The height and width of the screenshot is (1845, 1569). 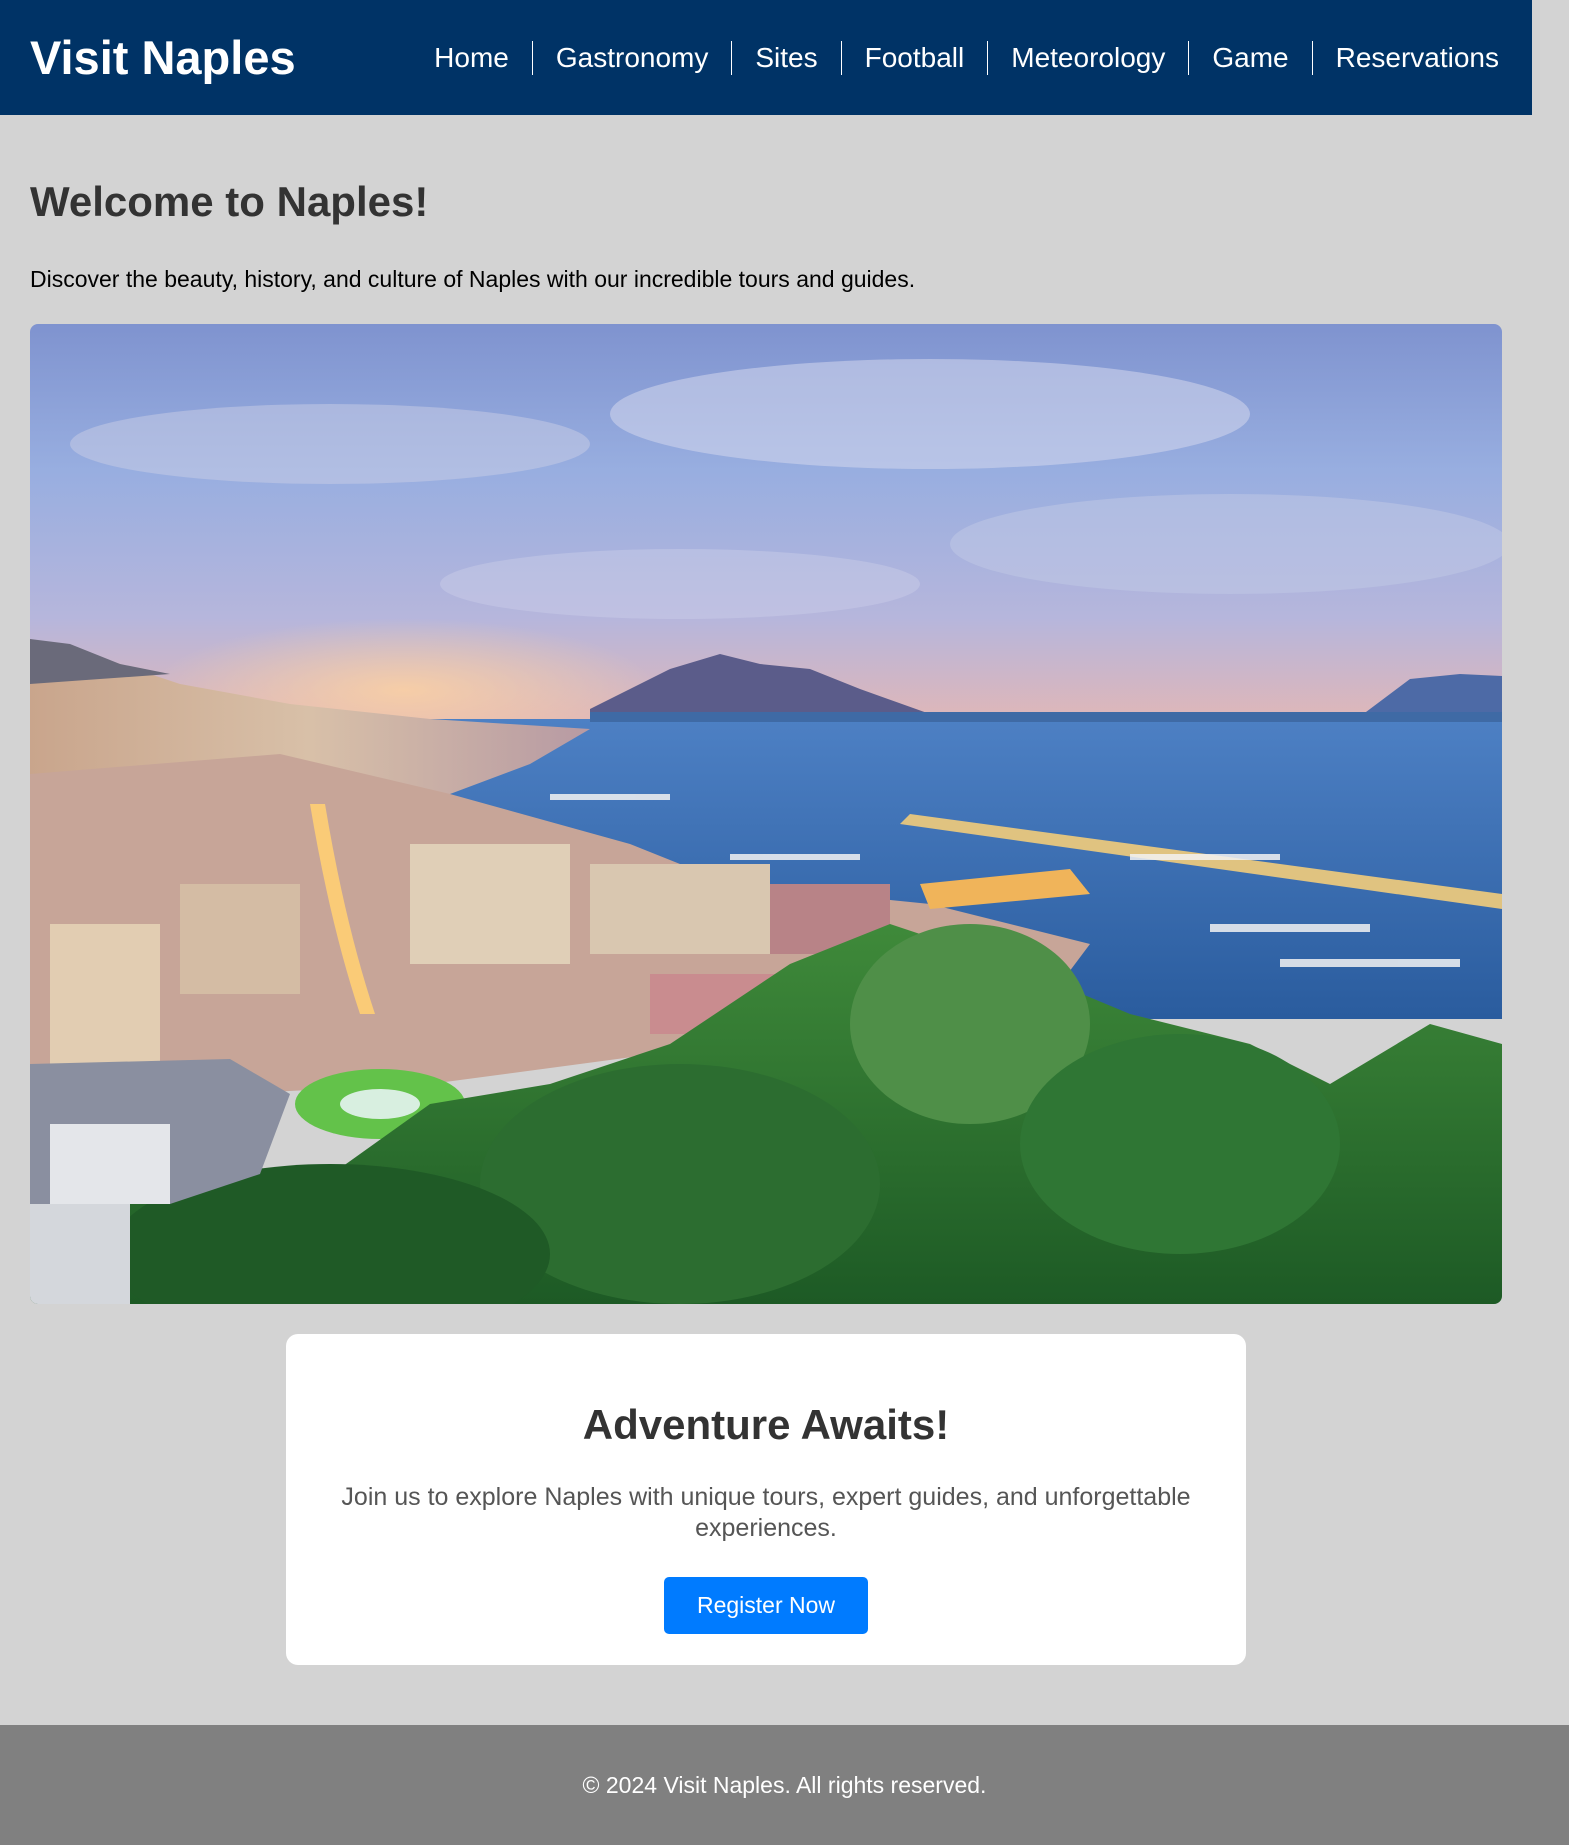 What do you see at coordinates (1417, 57) in the screenshot?
I see `nav-reservations: Reservations` at bounding box center [1417, 57].